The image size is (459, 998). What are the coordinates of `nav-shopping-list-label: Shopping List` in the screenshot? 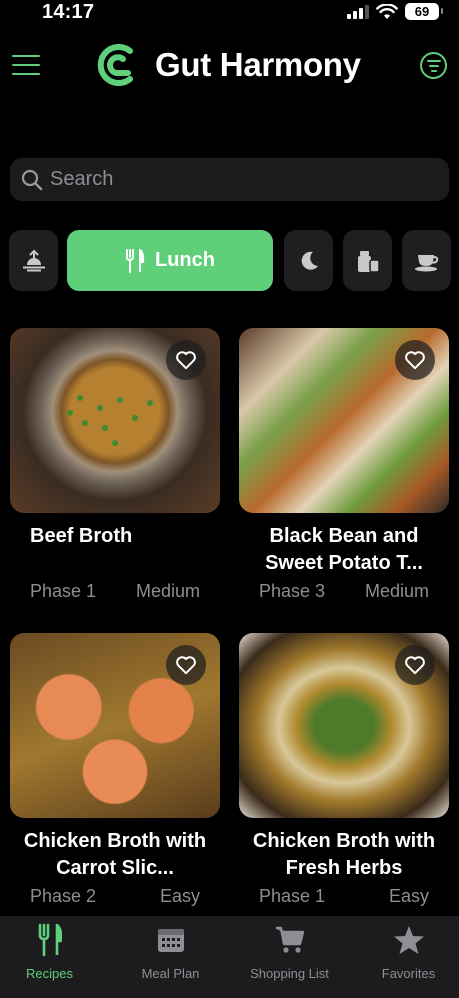 It's located at (289, 973).